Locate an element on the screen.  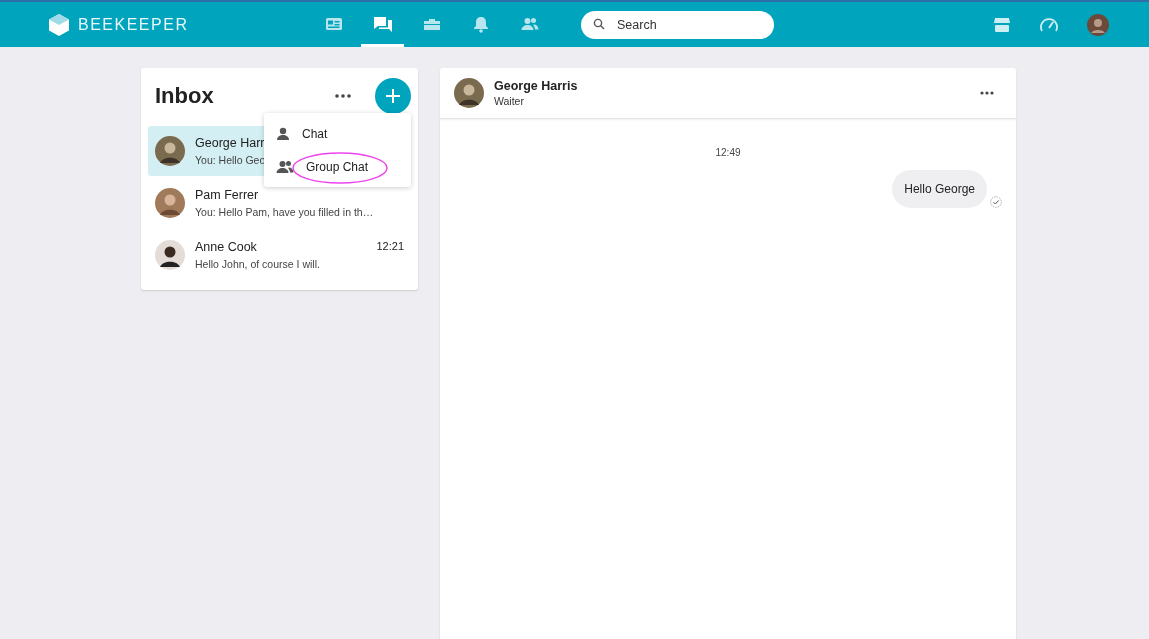
contact-name: Anne Cook is located at coordinates (226, 247).